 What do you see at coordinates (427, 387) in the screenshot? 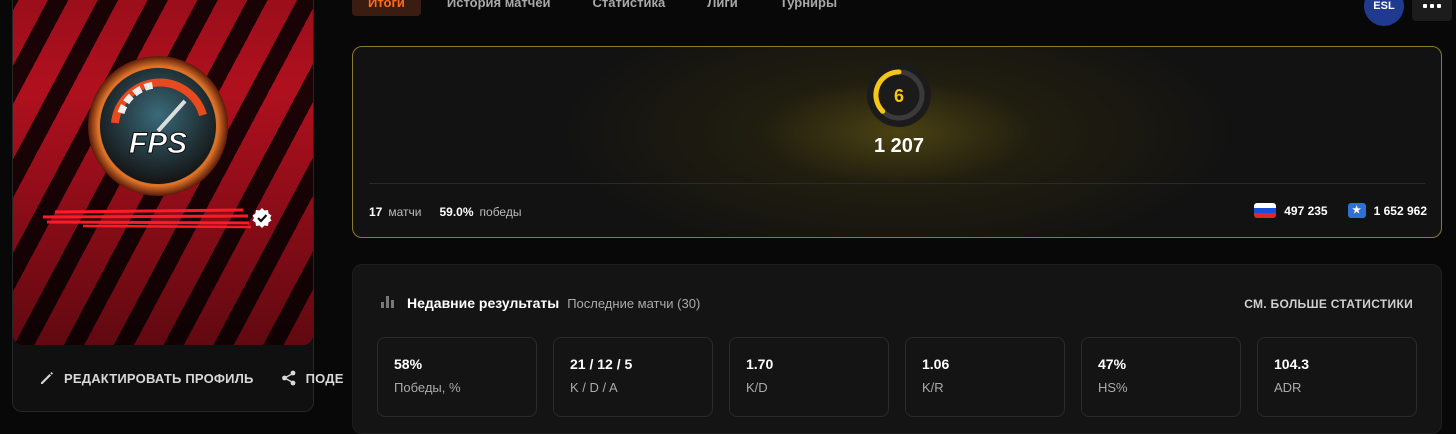
I see `stat-label: Победы, %` at bounding box center [427, 387].